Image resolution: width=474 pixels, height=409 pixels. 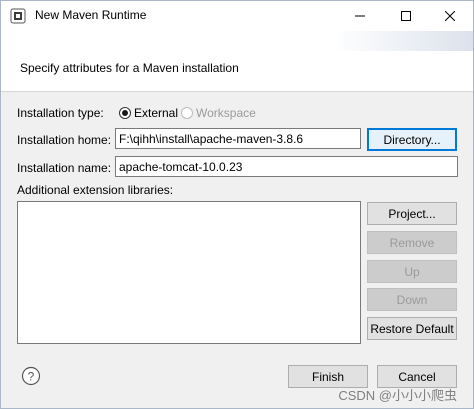 What do you see at coordinates (286, 166) in the screenshot?
I see `installation-name-input: apache-tomcat-10.0.23` at bounding box center [286, 166].